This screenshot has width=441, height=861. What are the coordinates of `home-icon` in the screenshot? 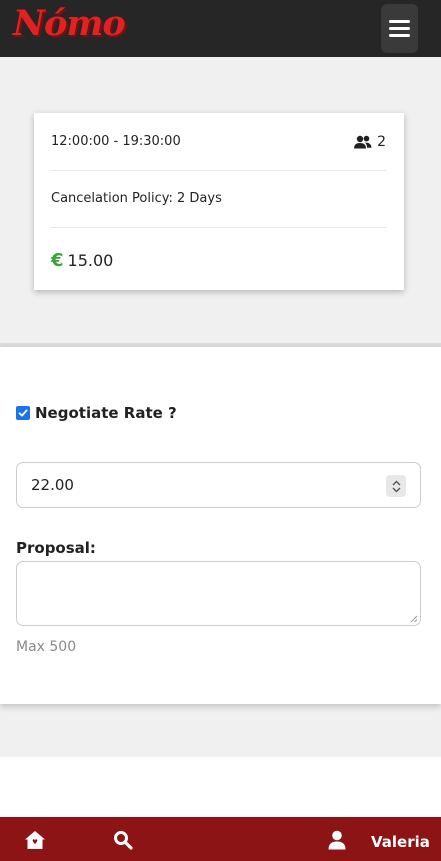 It's located at (35, 840).